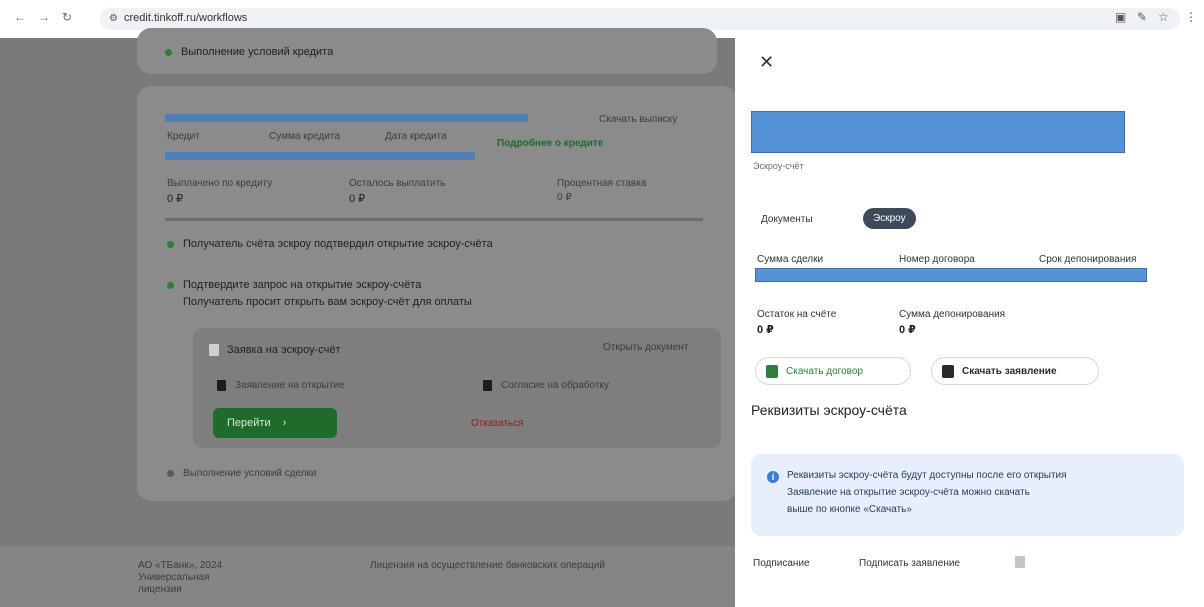 This screenshot has height=607, width=1204. I want to click on footer-company: АО «ТБанк», 2024 Универсальная лицензия, so click(180, 578).